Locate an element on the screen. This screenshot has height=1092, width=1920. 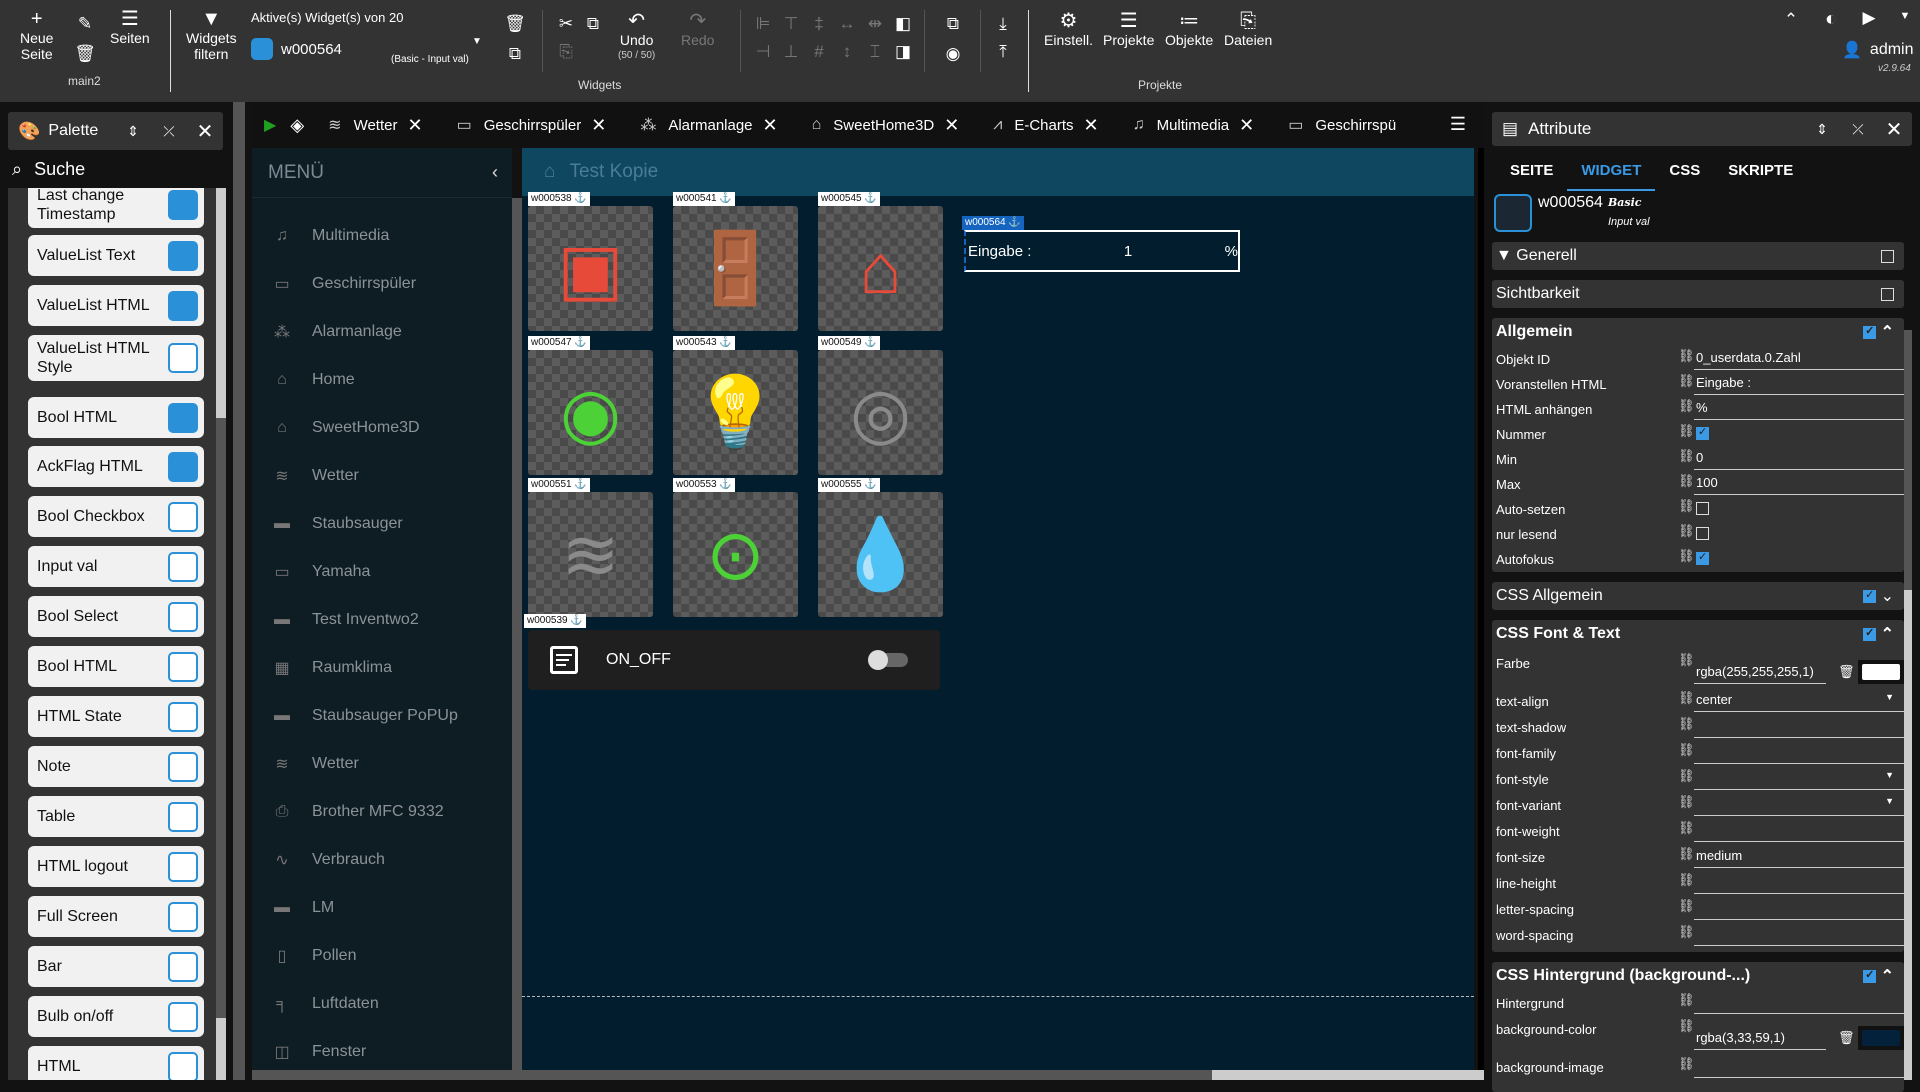
palette-item: Full Screen is located at coordinates (116, 916).